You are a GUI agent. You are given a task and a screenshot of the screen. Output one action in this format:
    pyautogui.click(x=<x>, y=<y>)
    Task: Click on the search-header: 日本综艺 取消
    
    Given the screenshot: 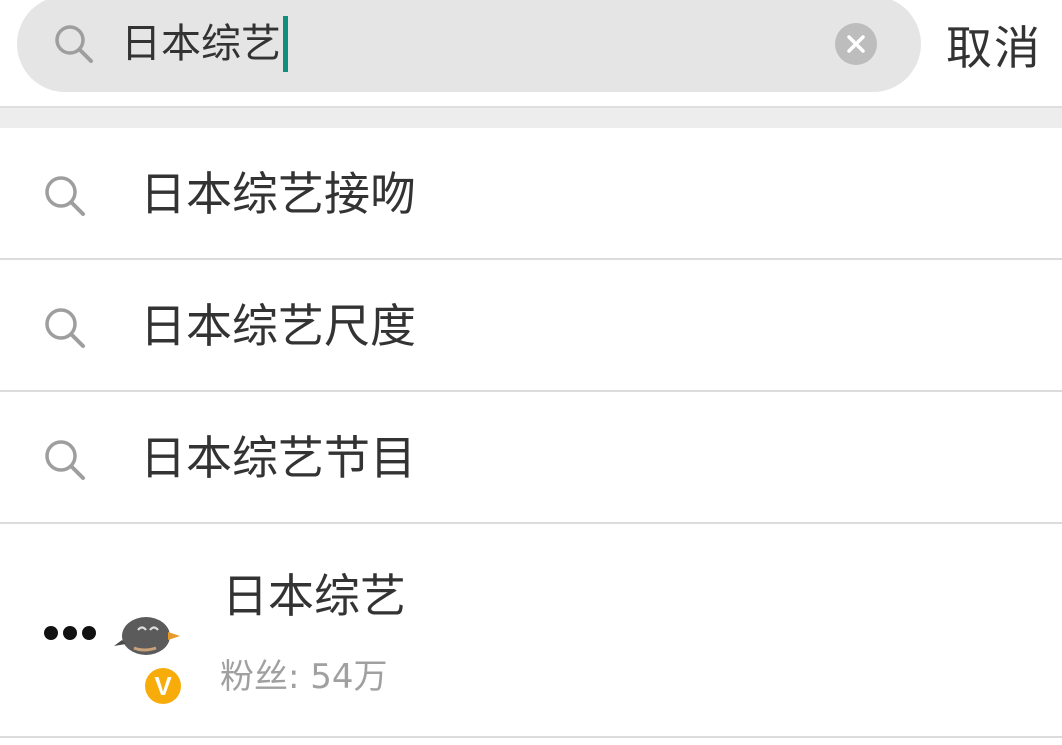 What is the action you would take?
    pyautogui.click(x=531, y=54)
    